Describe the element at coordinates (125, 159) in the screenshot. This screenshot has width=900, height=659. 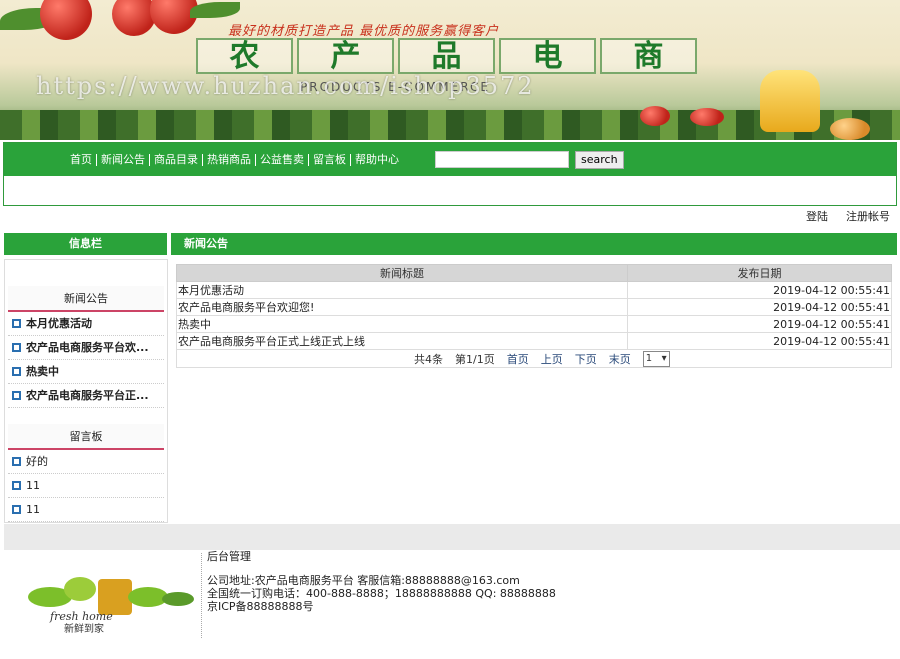
I see `nav-item-news: 新闻公告` at that location.